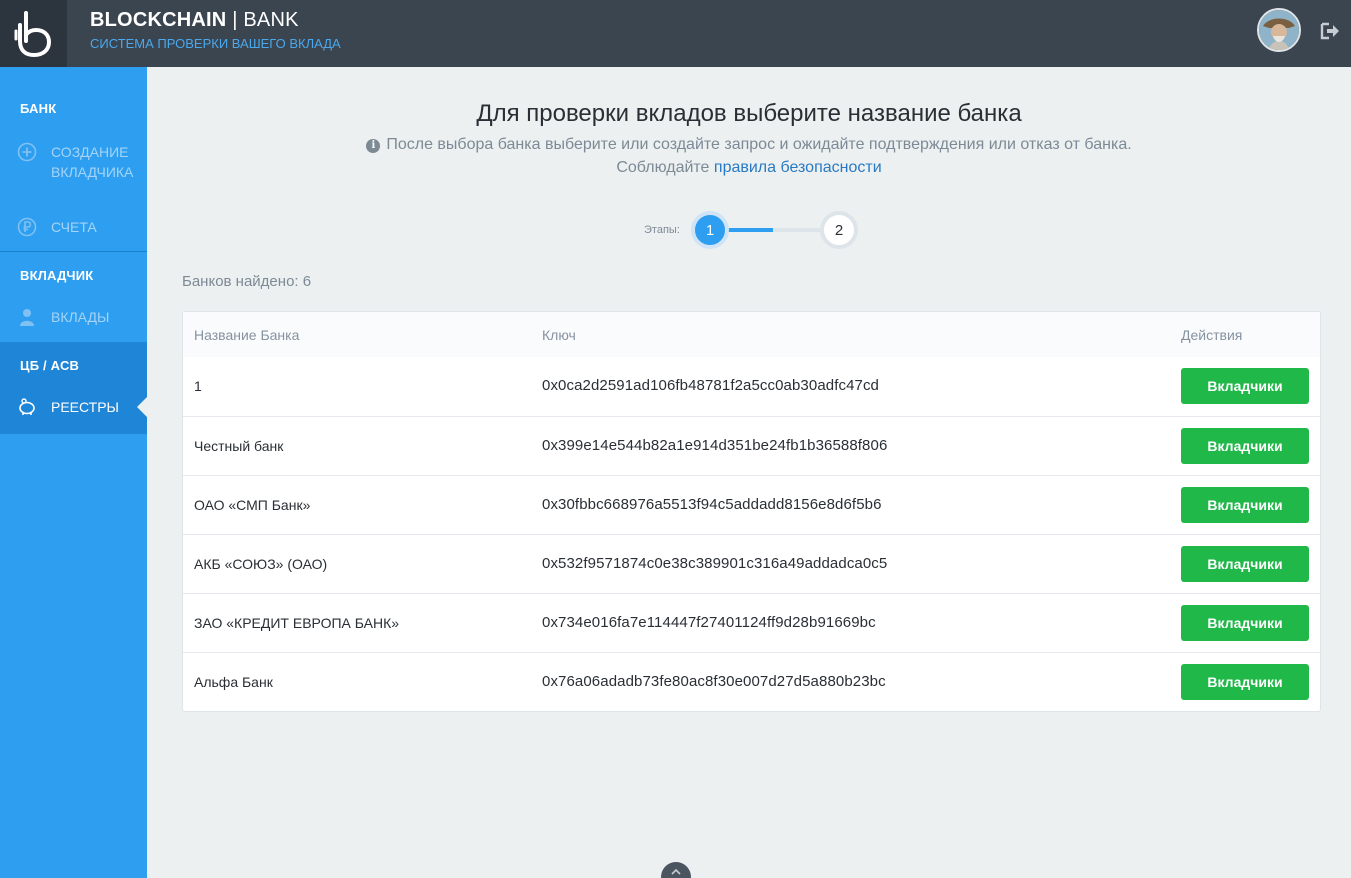 The image size is (1351, 878). Describe the element at coordinates (27, 406) in the screenshot. I see `piggy-bank-icon` at that location.